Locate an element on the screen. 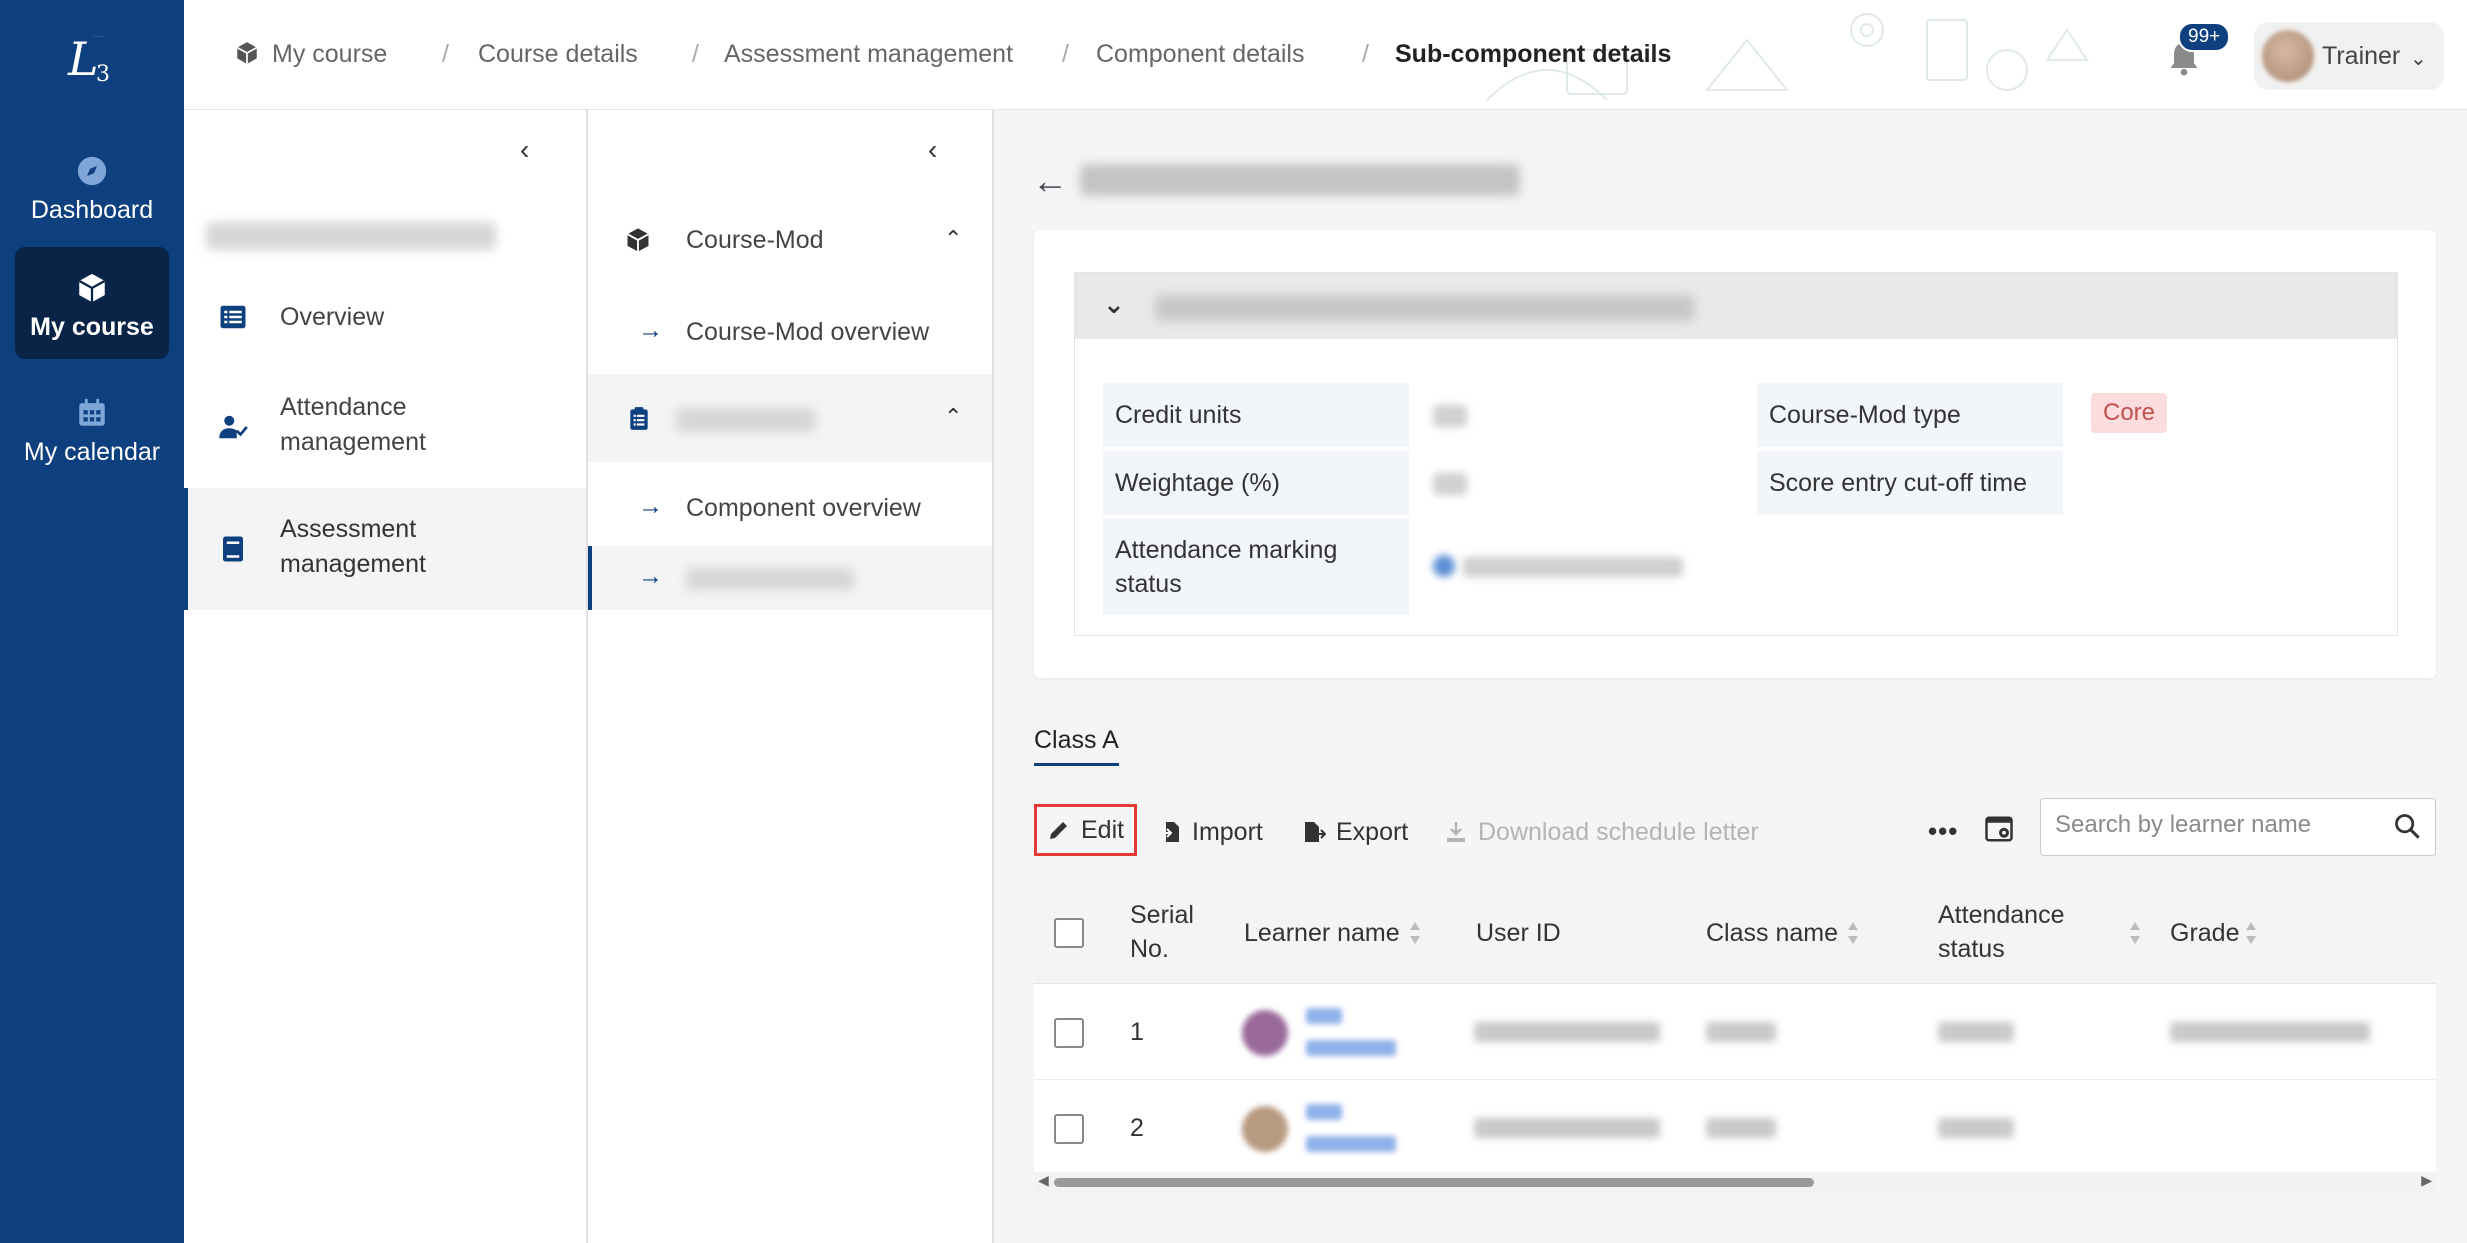  tree-item-label: Course-Mod overview is located at coordinates (808, 332).